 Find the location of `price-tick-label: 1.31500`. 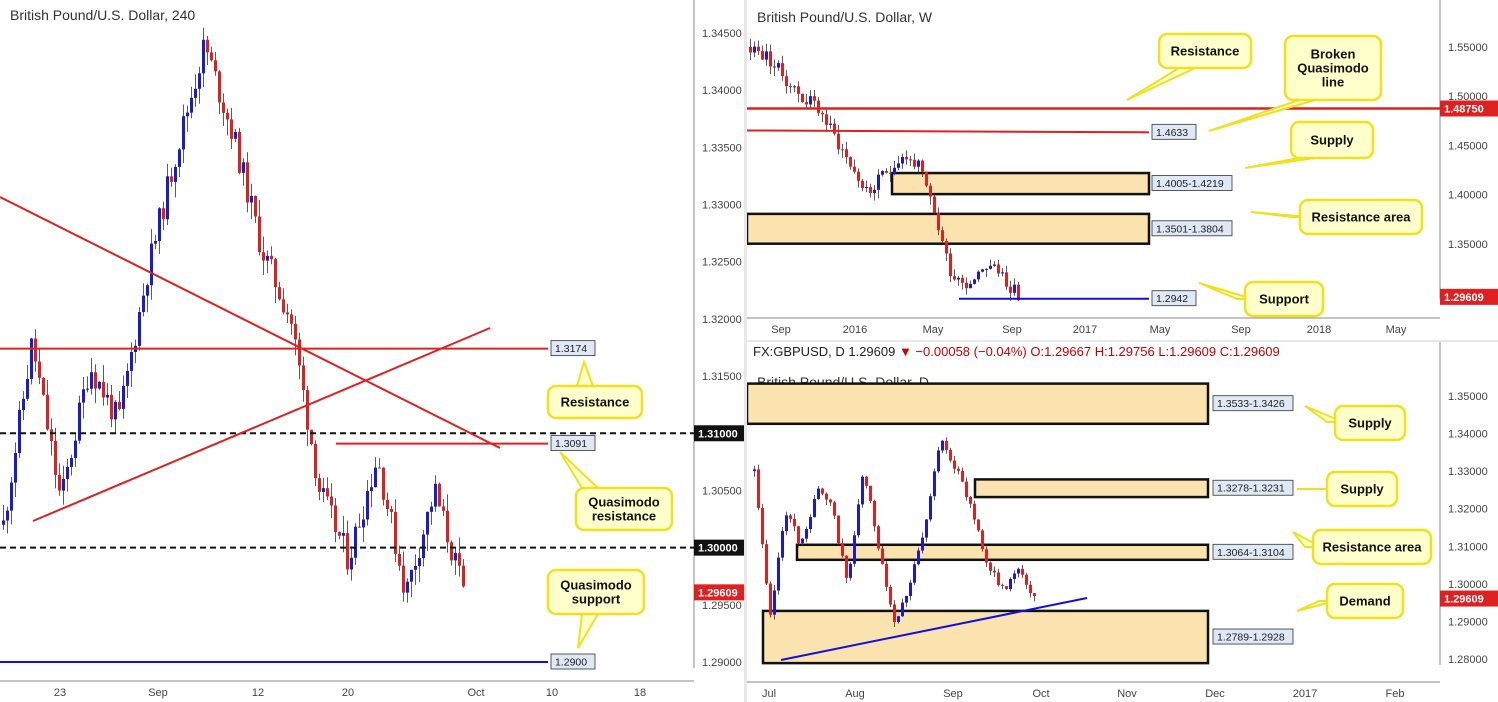

price-tick-label: 1.31500 is located at coordinates (722, 377).